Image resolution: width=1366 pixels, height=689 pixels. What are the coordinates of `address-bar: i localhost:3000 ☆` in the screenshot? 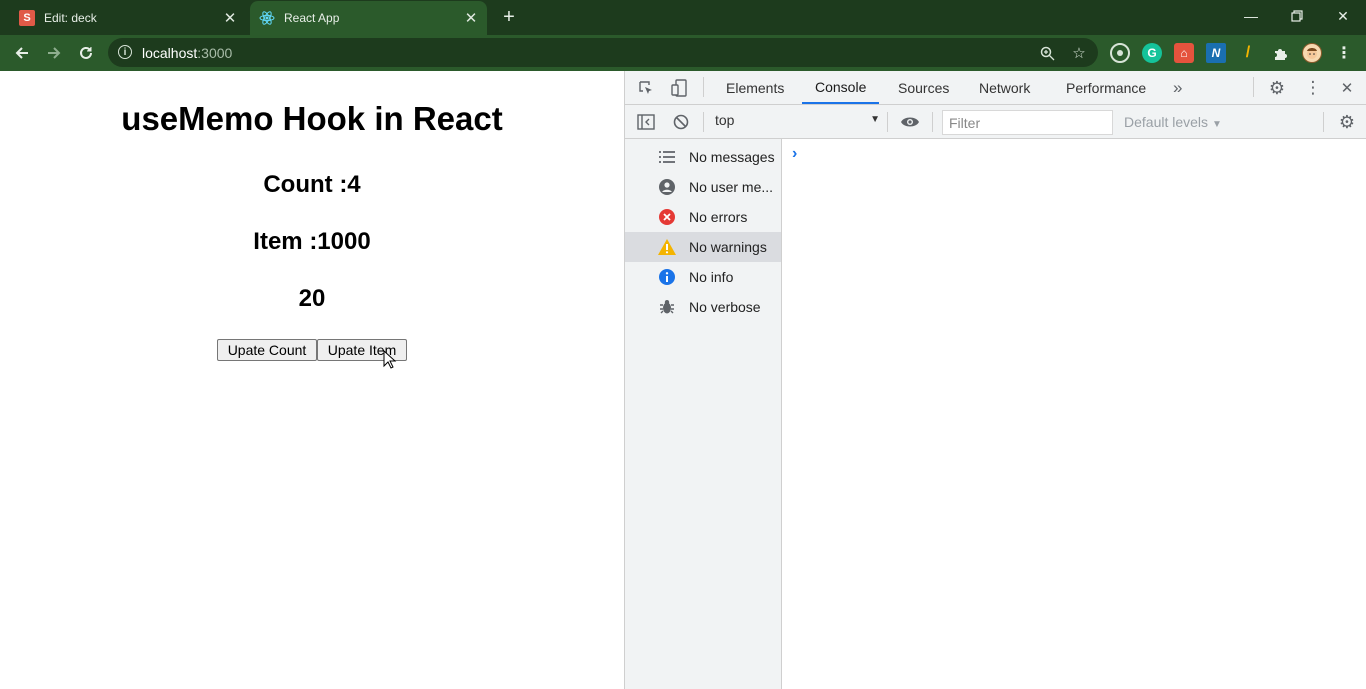 It's located at (603, 52).